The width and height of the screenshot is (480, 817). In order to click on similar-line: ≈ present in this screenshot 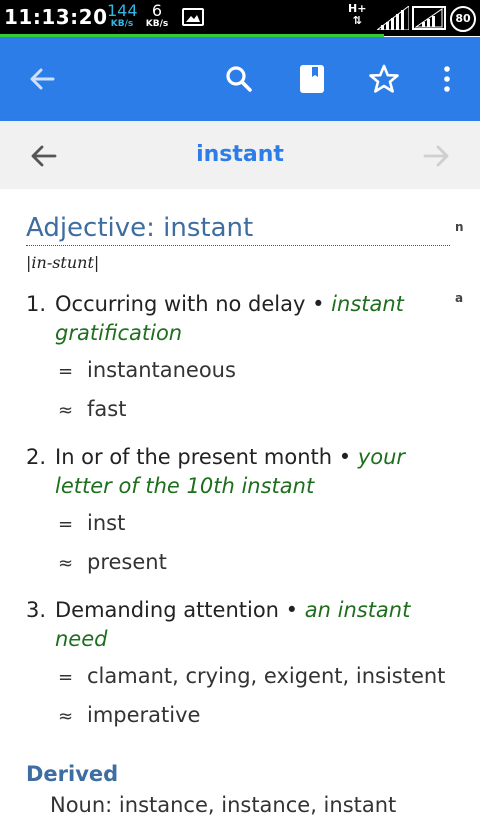, I will do `click(112, 563)`.